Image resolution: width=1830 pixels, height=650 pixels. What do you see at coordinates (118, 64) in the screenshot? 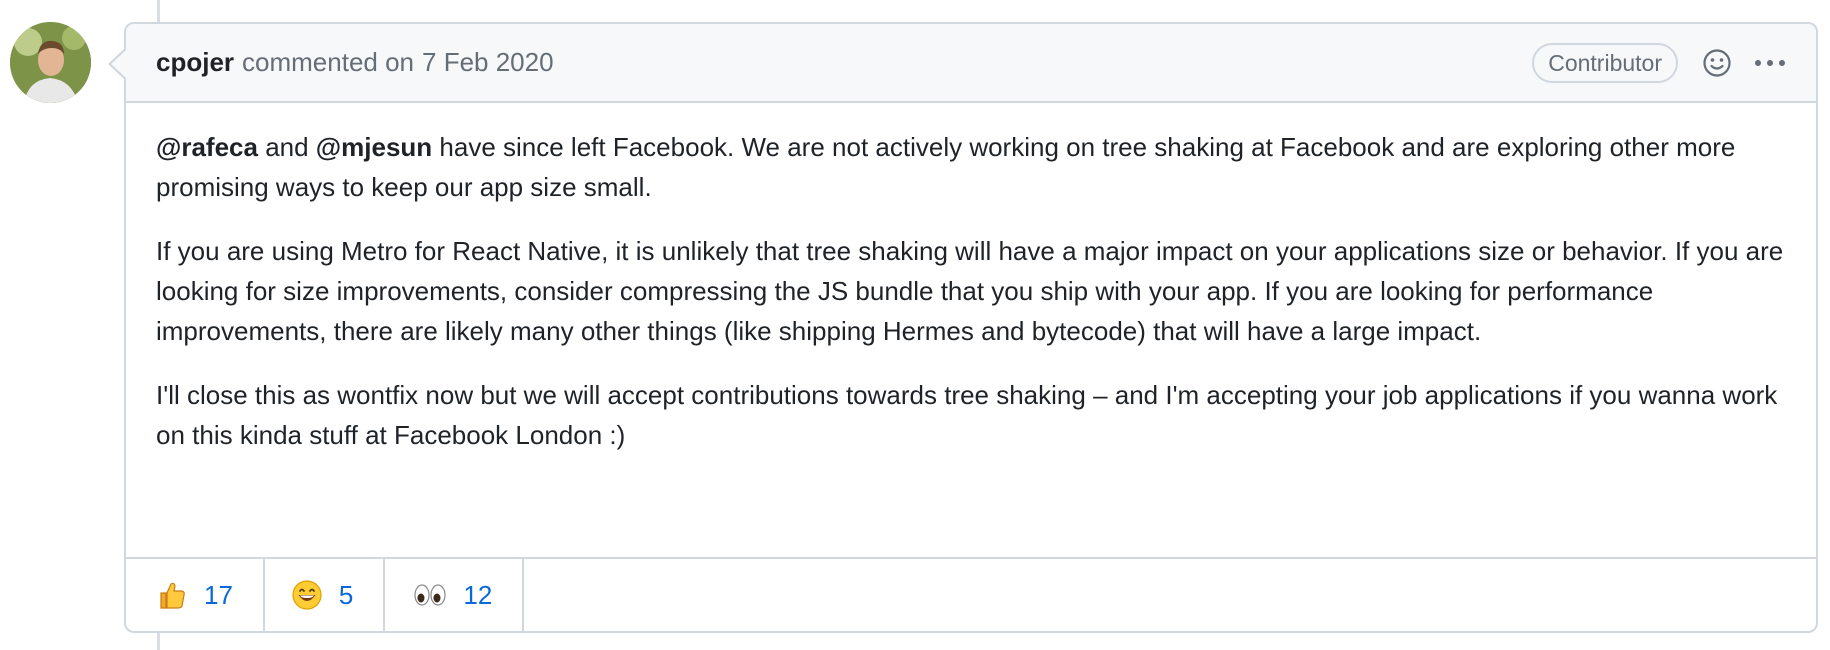
I see `comment-pointer-inner` at bounding box center [118, 64].